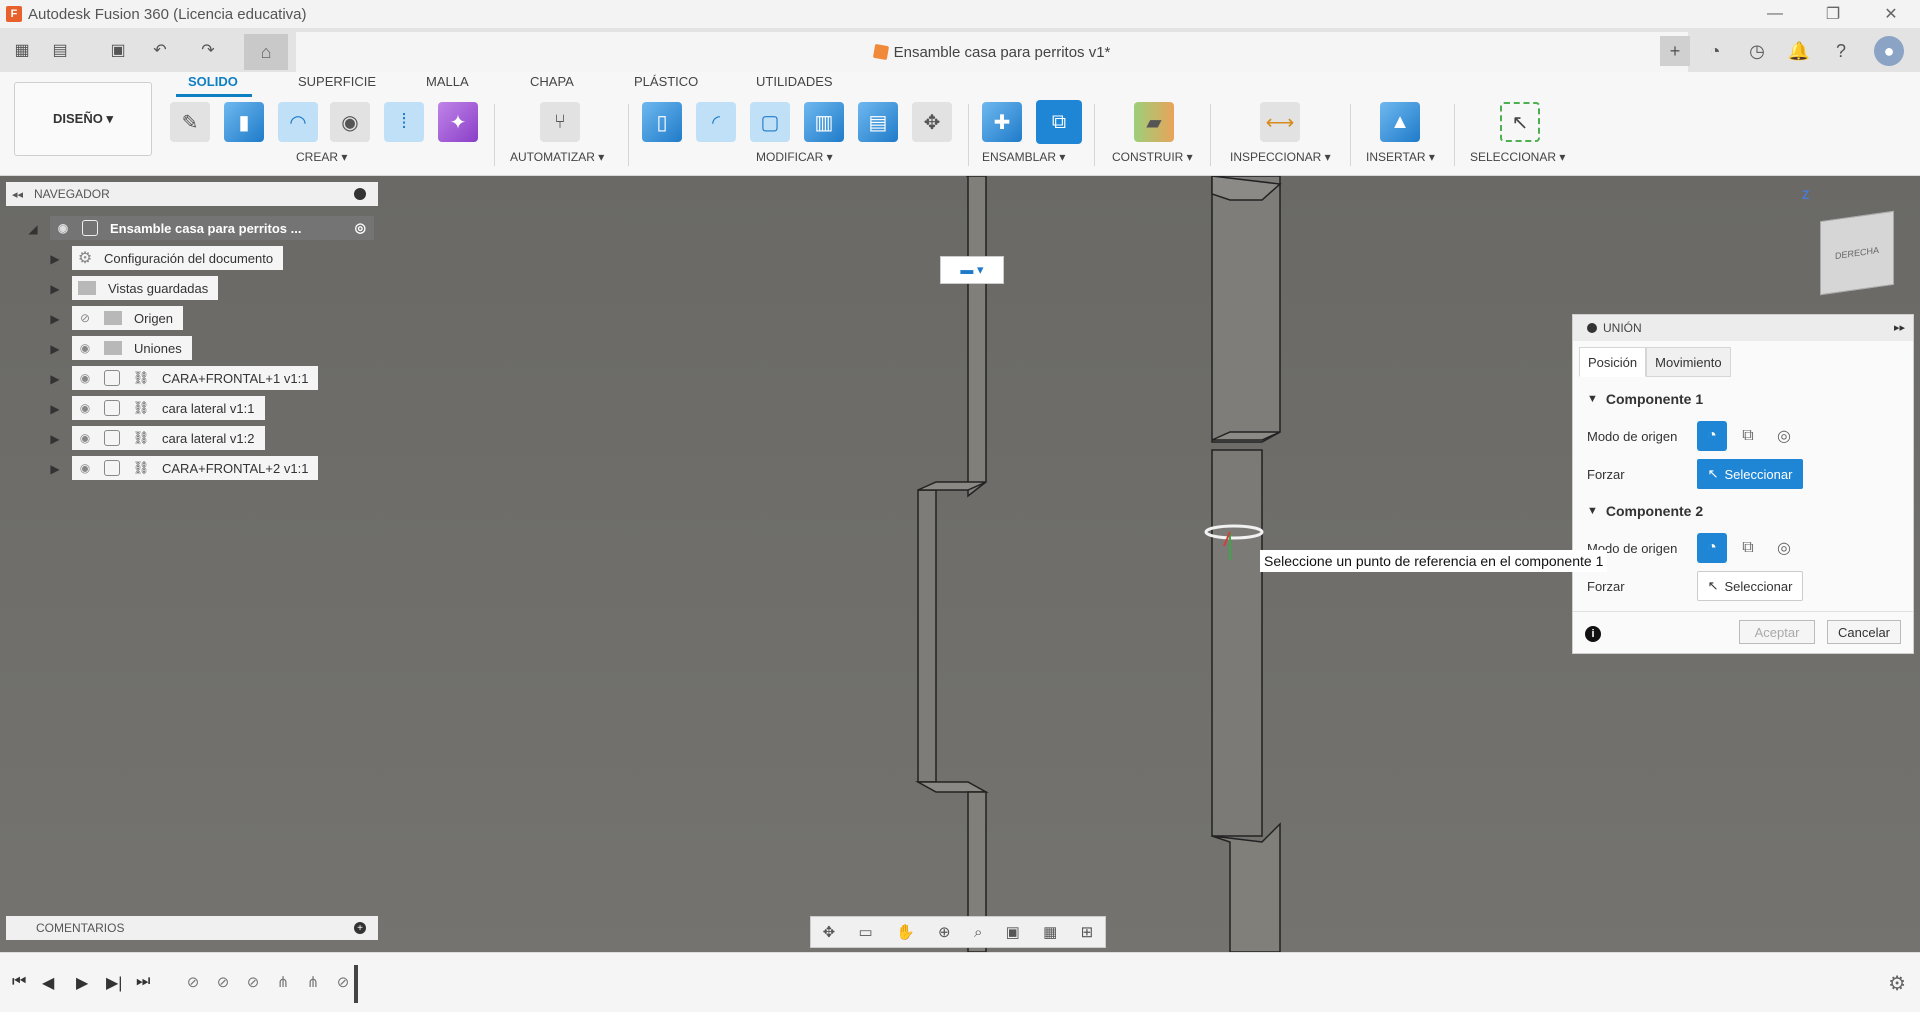 This screenshot has width=1920, height=1012. Describe the element at coordinates (1889, 51) in the screenshot. I see `user-avatar: ●` at that location.